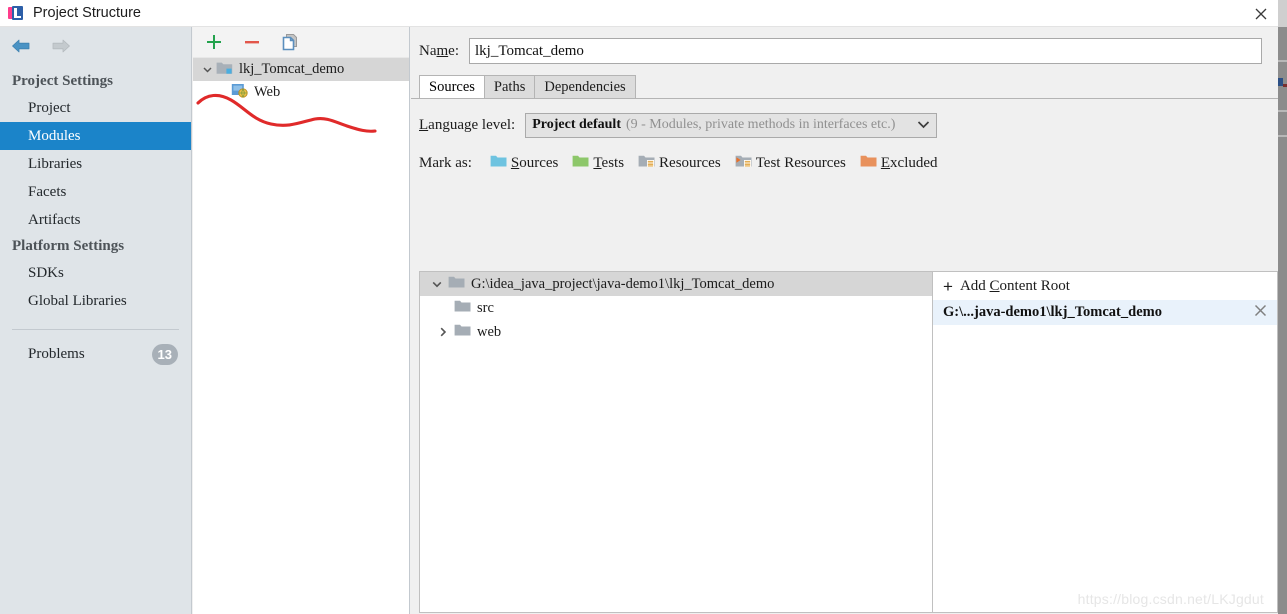 Image resolution: width=1287 pixels, height=614 pixels. I want to click on language-level-value: Project default, so click(576, 124).